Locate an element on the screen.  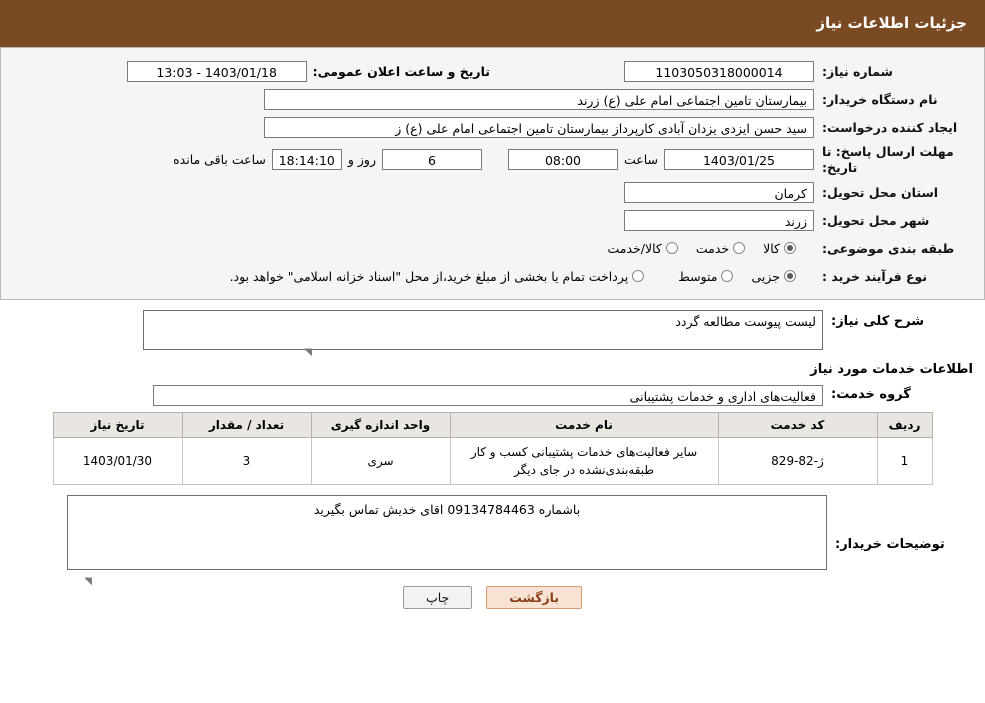
description-textarea: لیست پیوست مطالعه گردد is located at coordinates (483, 330).